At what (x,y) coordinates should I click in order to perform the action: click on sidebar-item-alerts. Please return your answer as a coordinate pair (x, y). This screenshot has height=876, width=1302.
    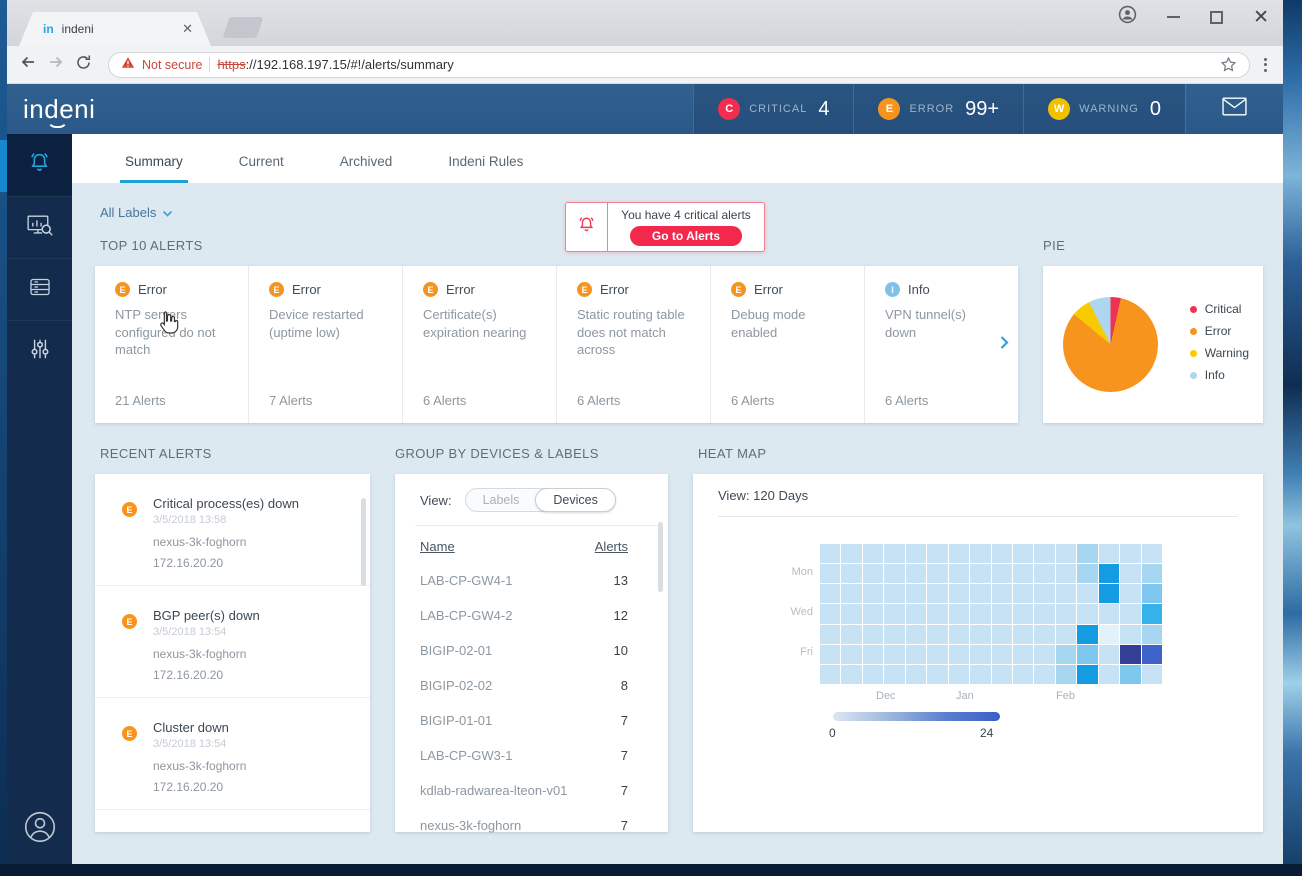
    Looking at the image, I should click on (39, 165).